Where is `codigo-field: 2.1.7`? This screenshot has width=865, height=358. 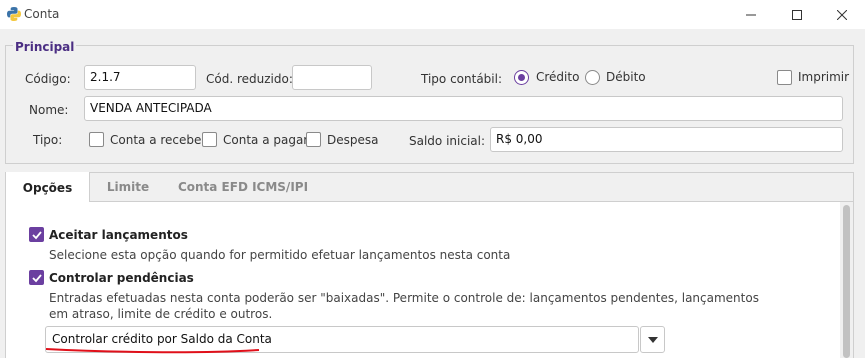
codigo-field: 2.1.7 is located at coordinates (140, 77).